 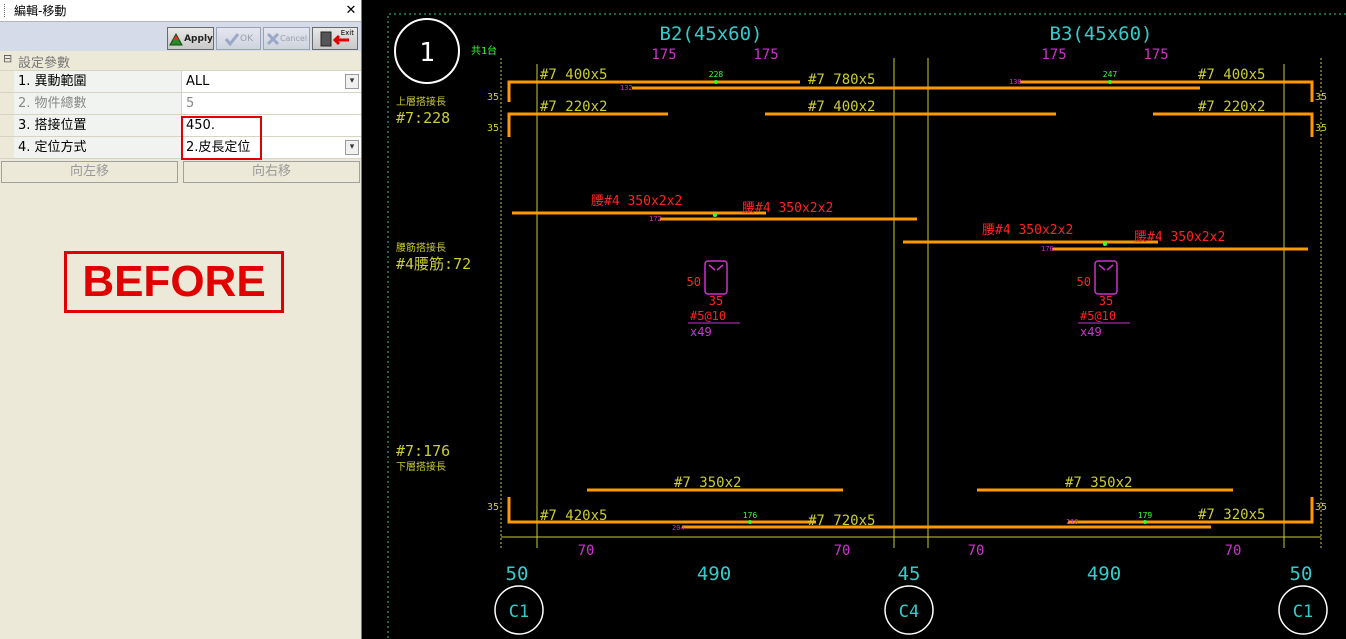 What do you see at coordinates (40, 11) in the screenshot?
I see `panel-title: 編輯-移動` at bounding box center [40, 11].